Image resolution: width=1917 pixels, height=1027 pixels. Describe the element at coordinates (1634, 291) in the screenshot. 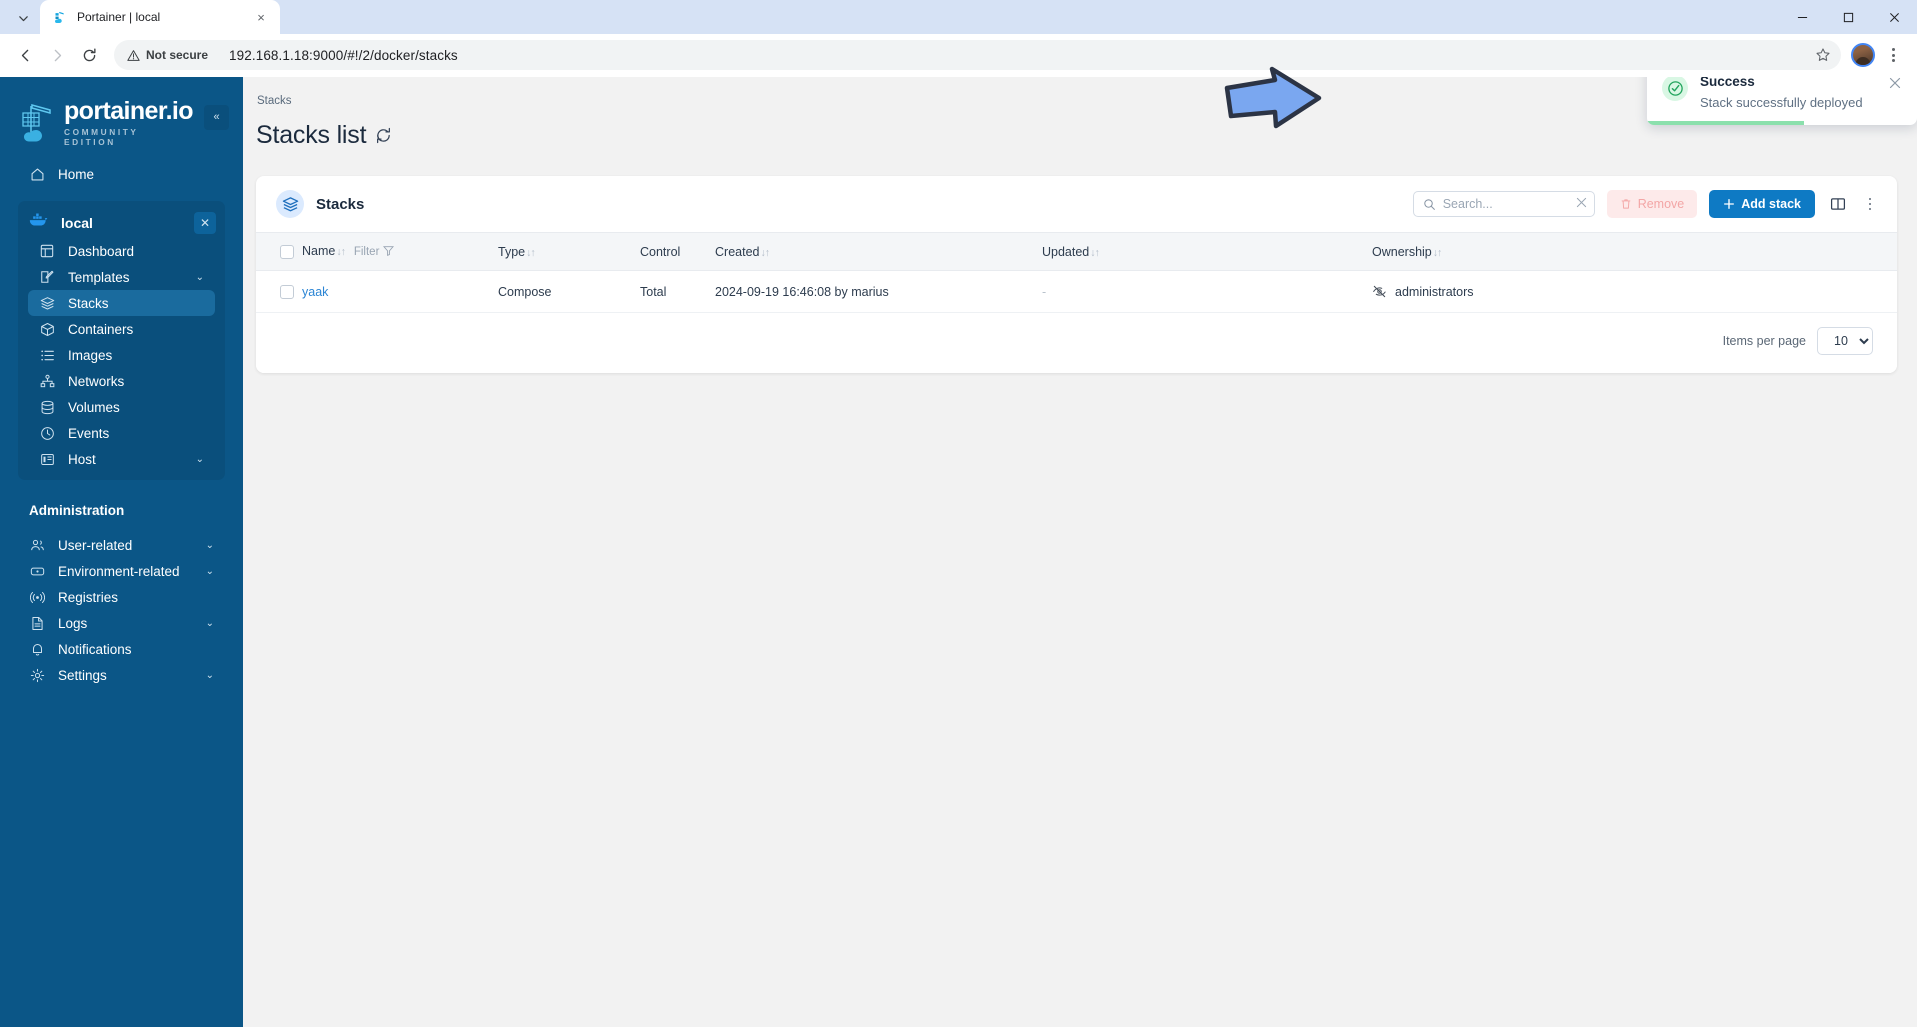

I see `cell-ownership: administrators` at that location.